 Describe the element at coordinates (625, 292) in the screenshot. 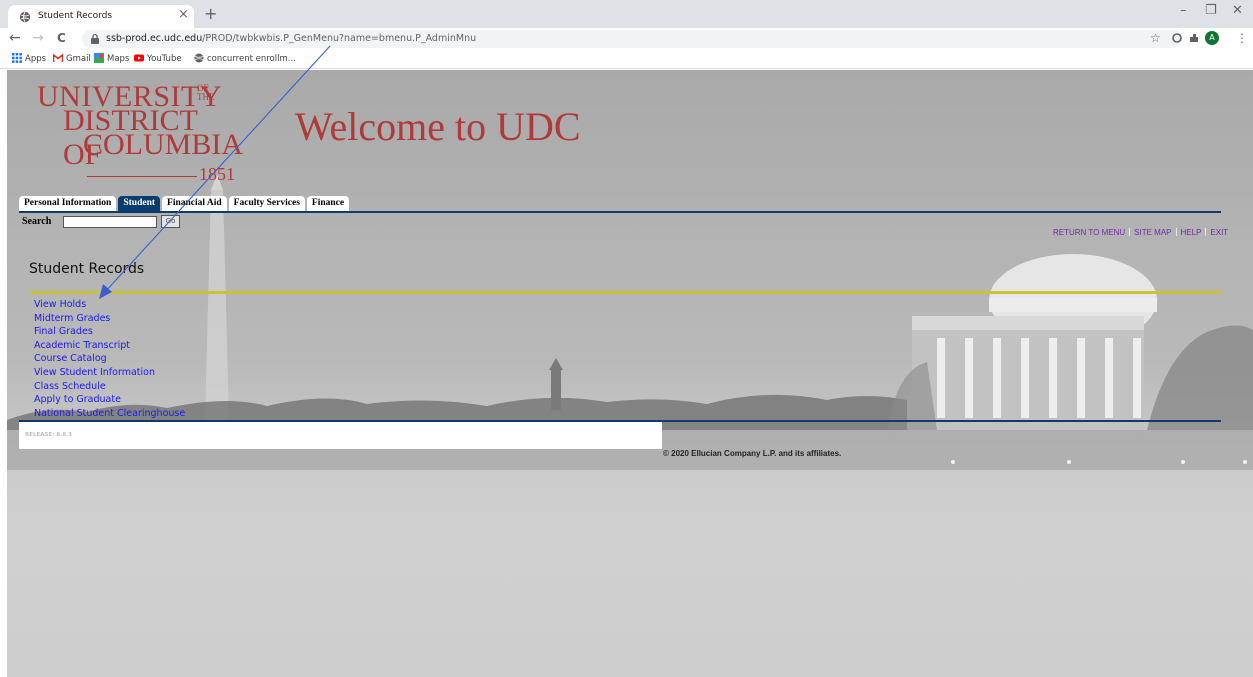

I see `title-divider` at that location.